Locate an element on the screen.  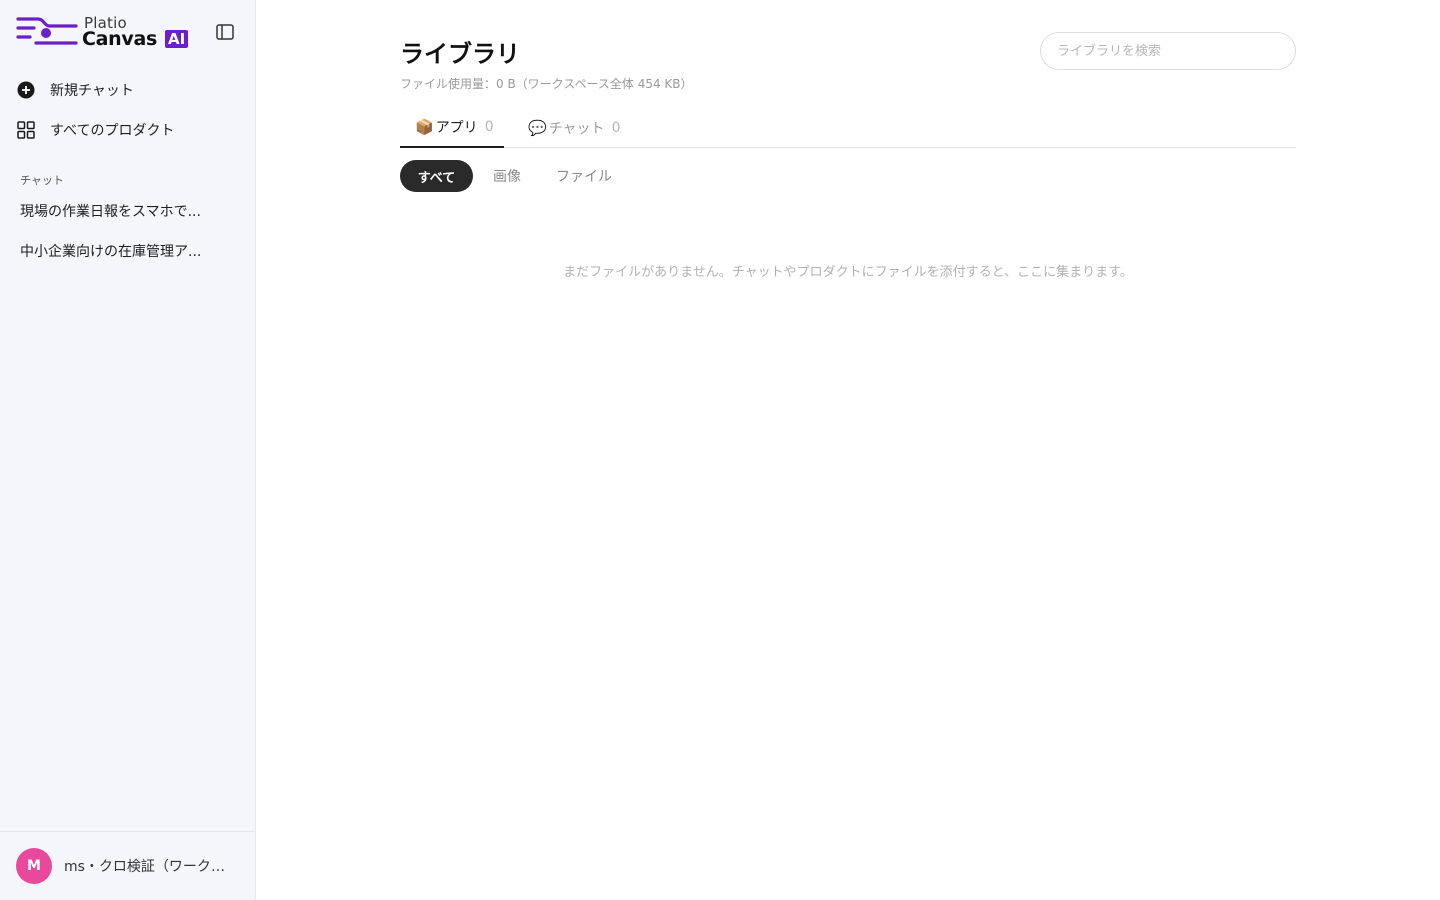
grid-icon is located at coordinates (26, 130).